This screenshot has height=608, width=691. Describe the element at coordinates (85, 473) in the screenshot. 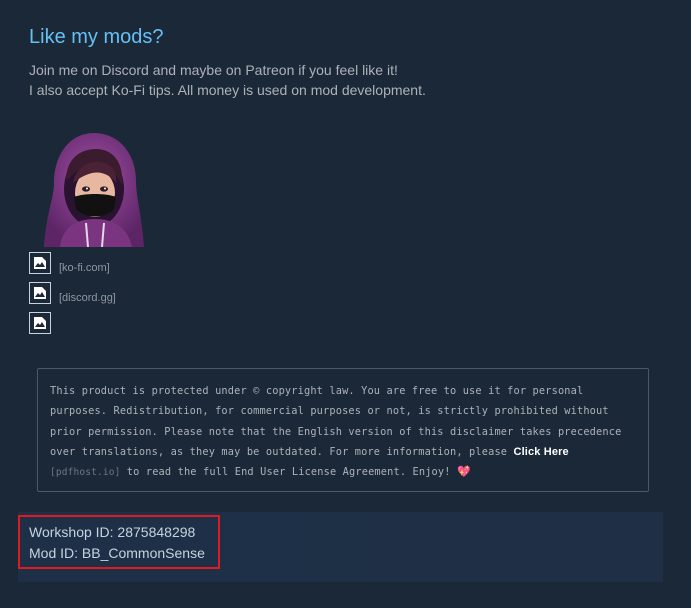

I see `link-host-label: [pdfhost.io]` at that location.